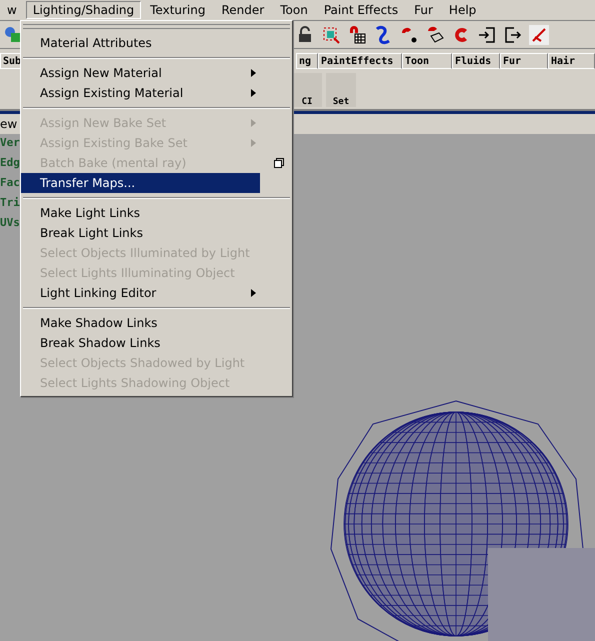 The width and height of the screenshot is (595, 641). Describe the element at coordinates (383, 34) in the screenshot. I see `curve-magnet-icon` at that location.